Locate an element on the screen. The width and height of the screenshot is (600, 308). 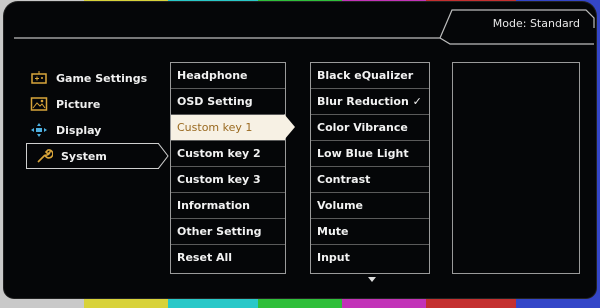
category-label: System is located at coordinates (84, 156).